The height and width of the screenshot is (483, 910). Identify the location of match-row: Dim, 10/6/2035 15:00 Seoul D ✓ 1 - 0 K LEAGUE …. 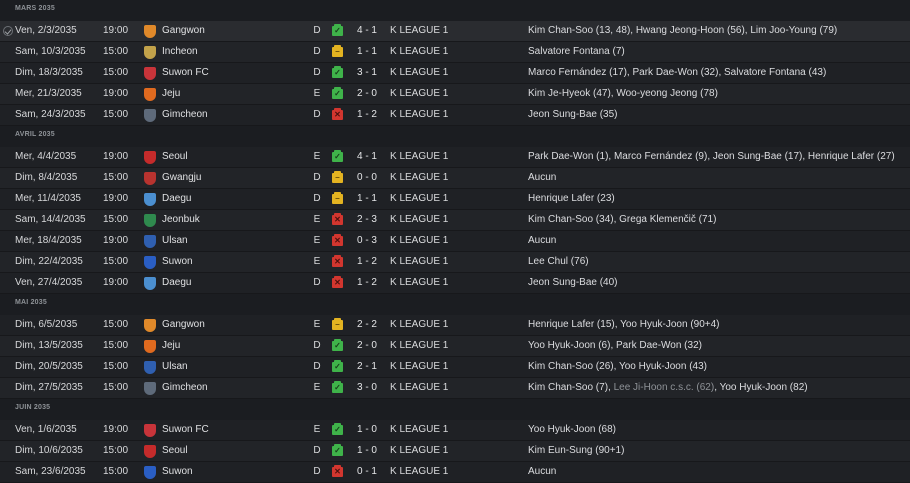
(455, 451).